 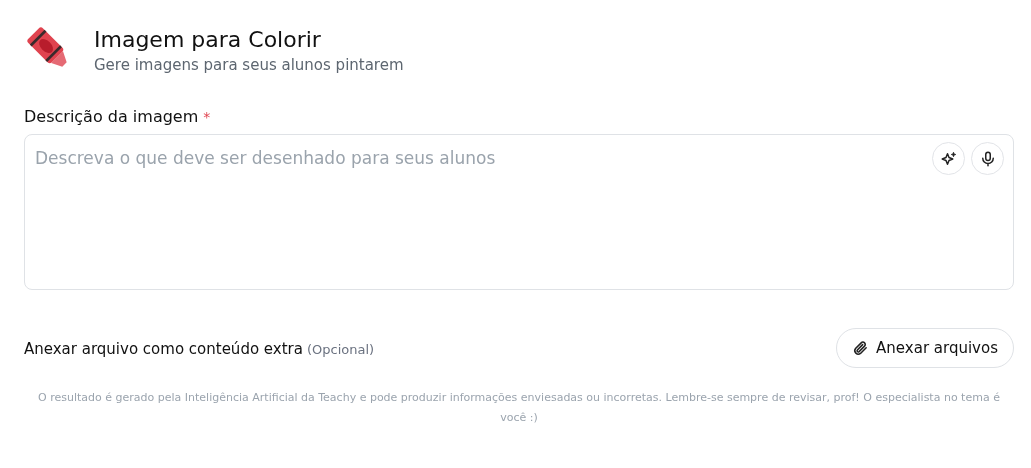 I want to click on disclaimer-text: O resultado é gerado pela Inteligência Artificial da Teachy e pode produzir informações enviesadas ou incorretas. Lembre-se sempre de revisar, prof! O especialista no tema é você :), so click(x=519, y=408).